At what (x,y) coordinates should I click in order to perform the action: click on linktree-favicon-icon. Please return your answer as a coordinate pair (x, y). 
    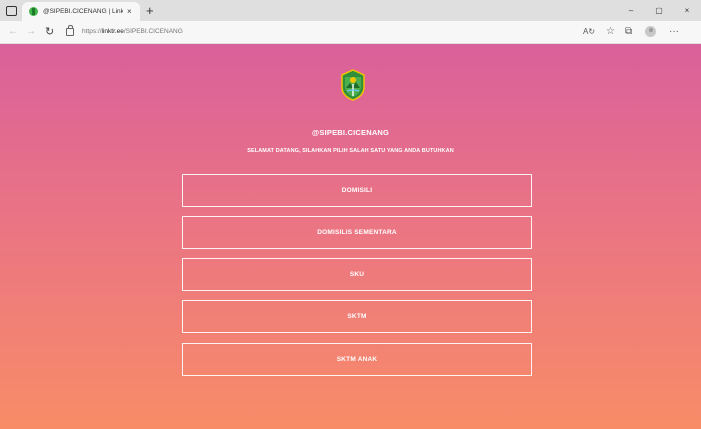
    Looking at the image, I should click on (33, 11).